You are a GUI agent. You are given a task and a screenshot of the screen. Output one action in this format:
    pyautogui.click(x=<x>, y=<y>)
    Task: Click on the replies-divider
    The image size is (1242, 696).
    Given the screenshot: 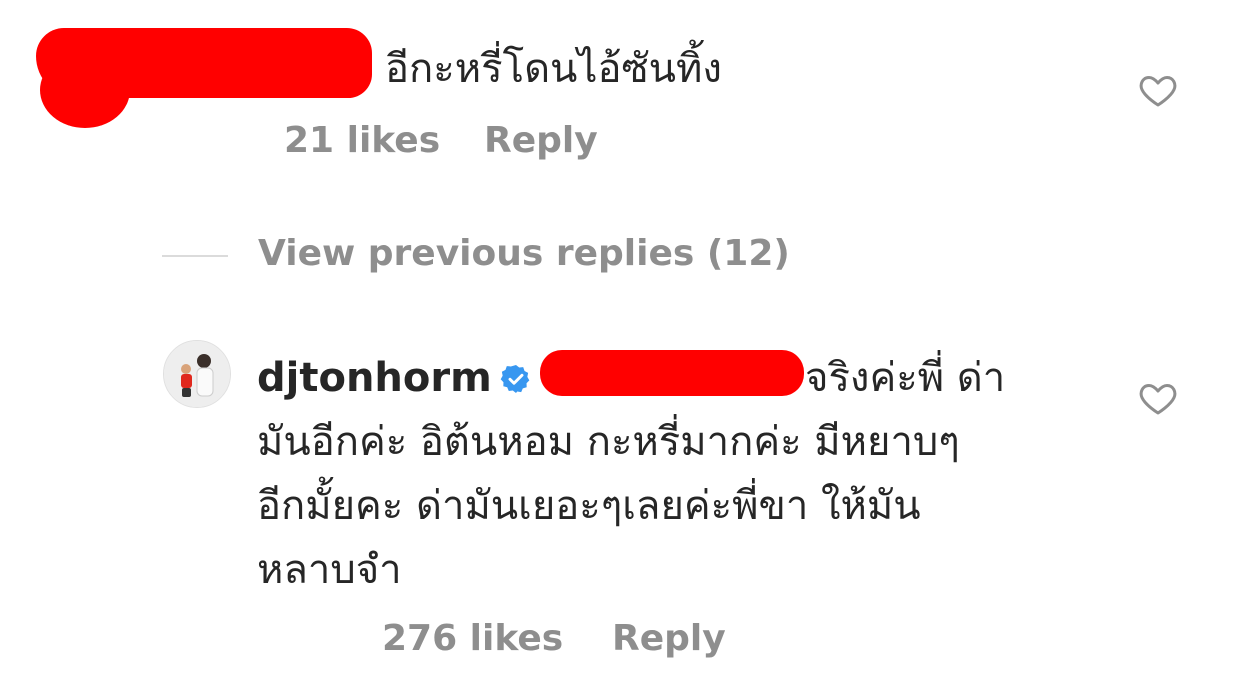 What is the action you would take?
    pyautogui.click(x=195, y=256)
    